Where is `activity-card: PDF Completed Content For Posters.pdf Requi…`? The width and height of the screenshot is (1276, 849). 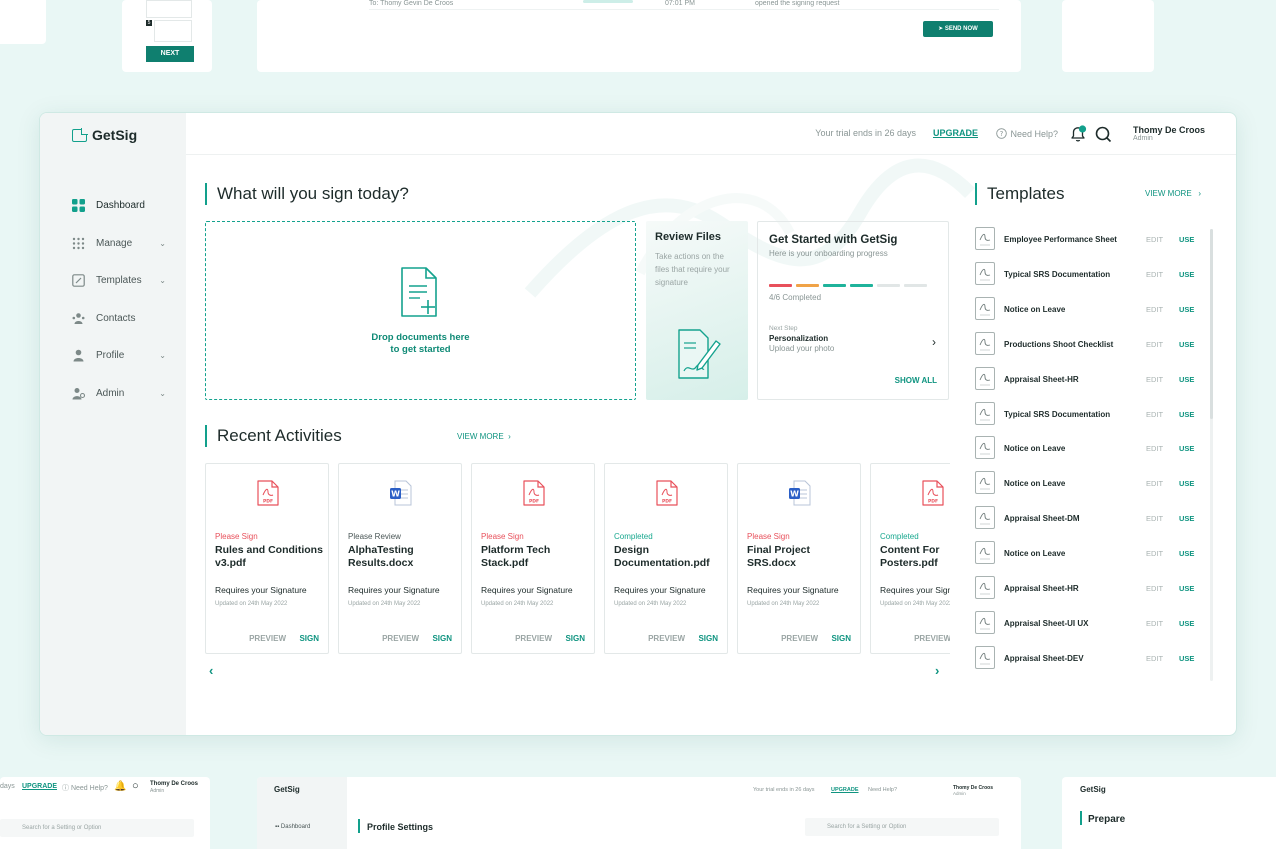
activity-card: PDF Completed Content For Posters.pdf Requi… is located at coordinates (910, 558).